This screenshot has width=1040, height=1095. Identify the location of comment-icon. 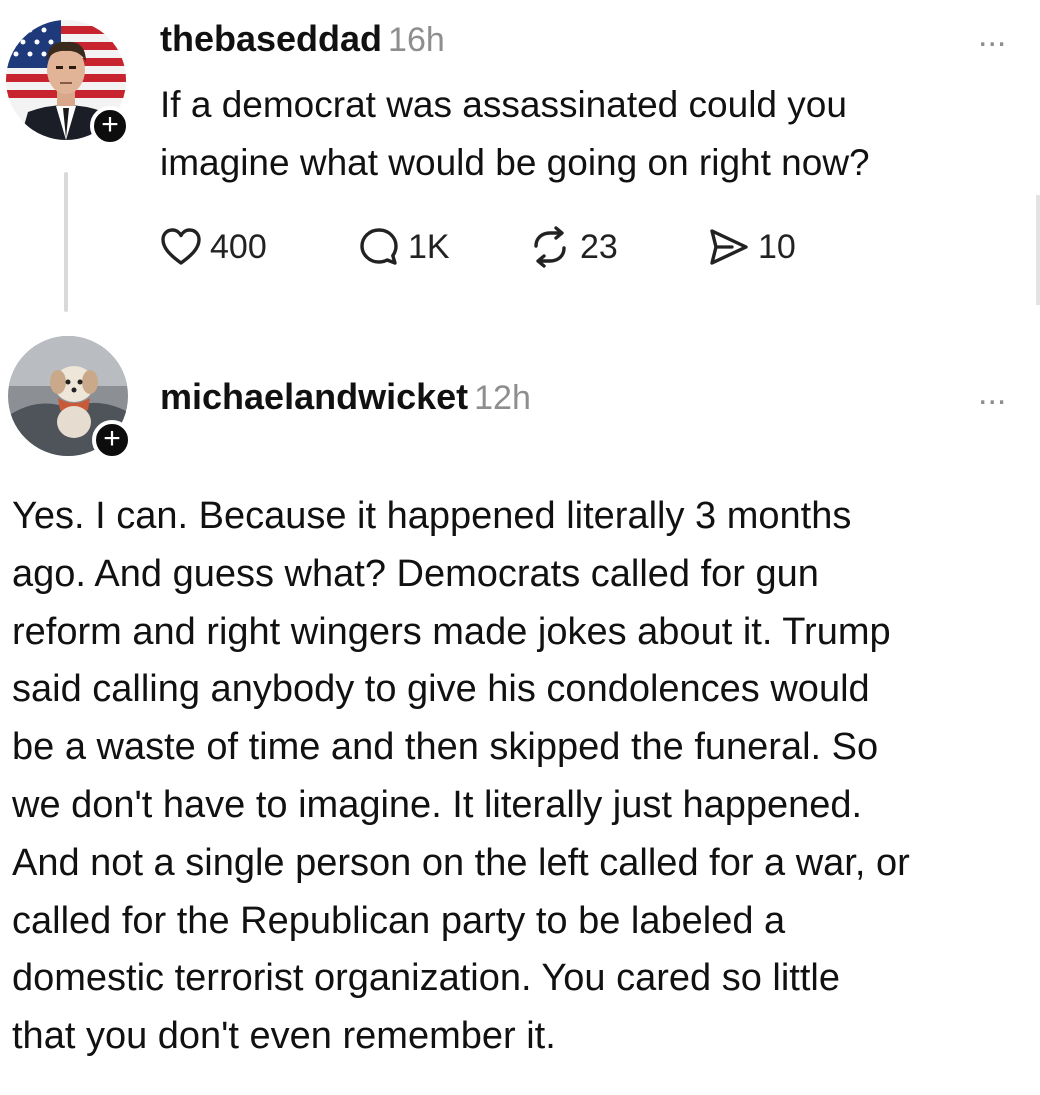
(379, 246).